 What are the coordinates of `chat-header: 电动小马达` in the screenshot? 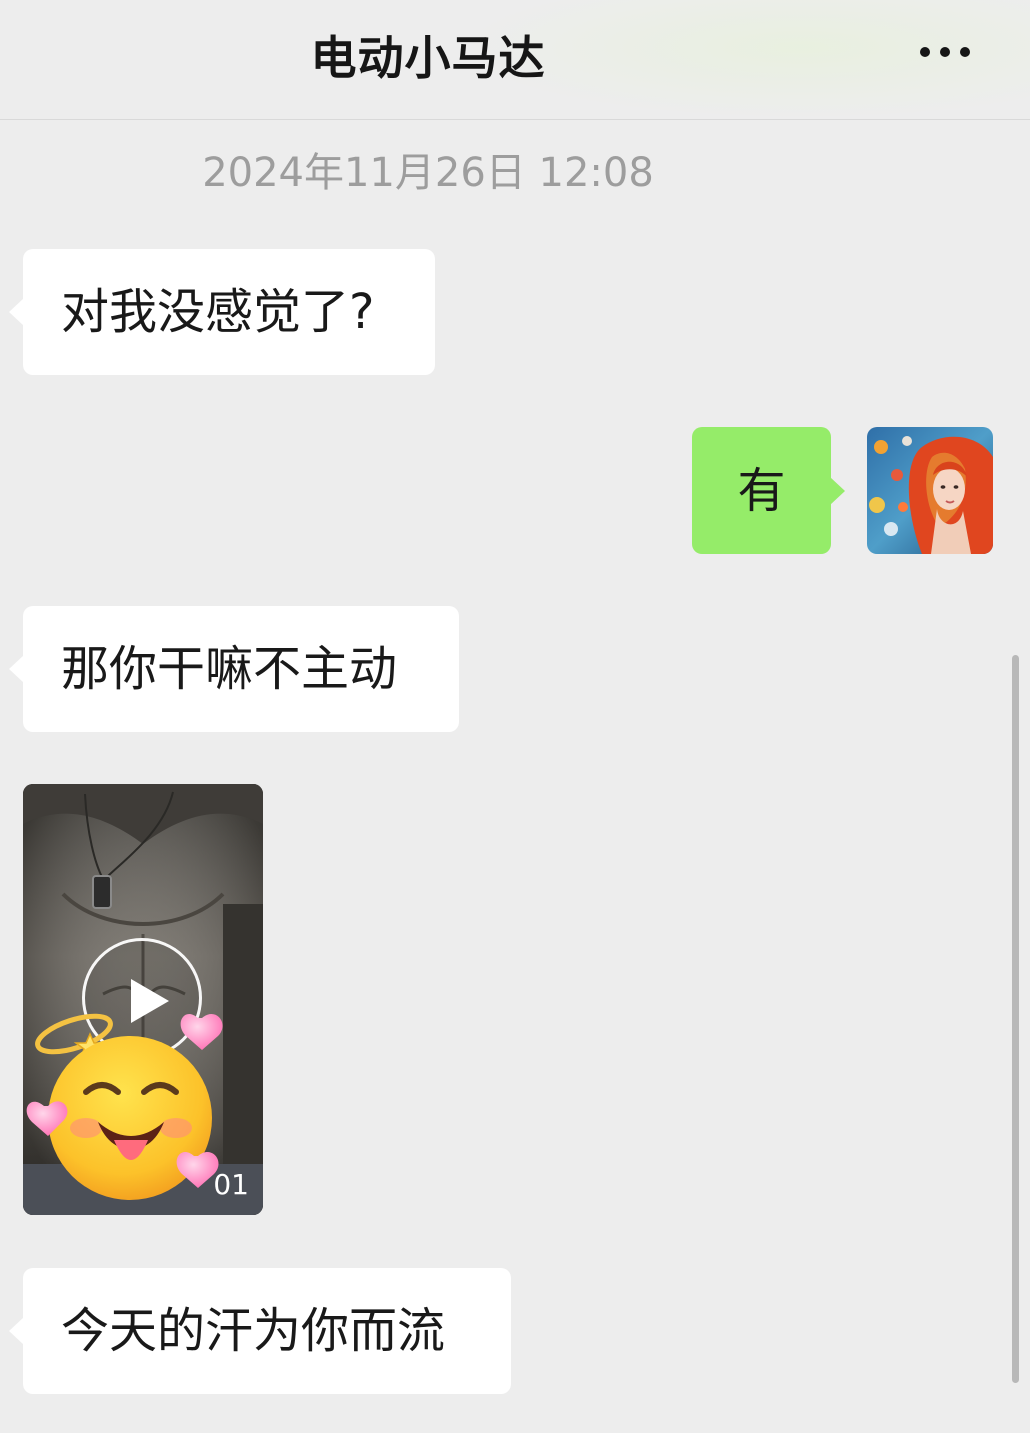 It's located at (515, 60).